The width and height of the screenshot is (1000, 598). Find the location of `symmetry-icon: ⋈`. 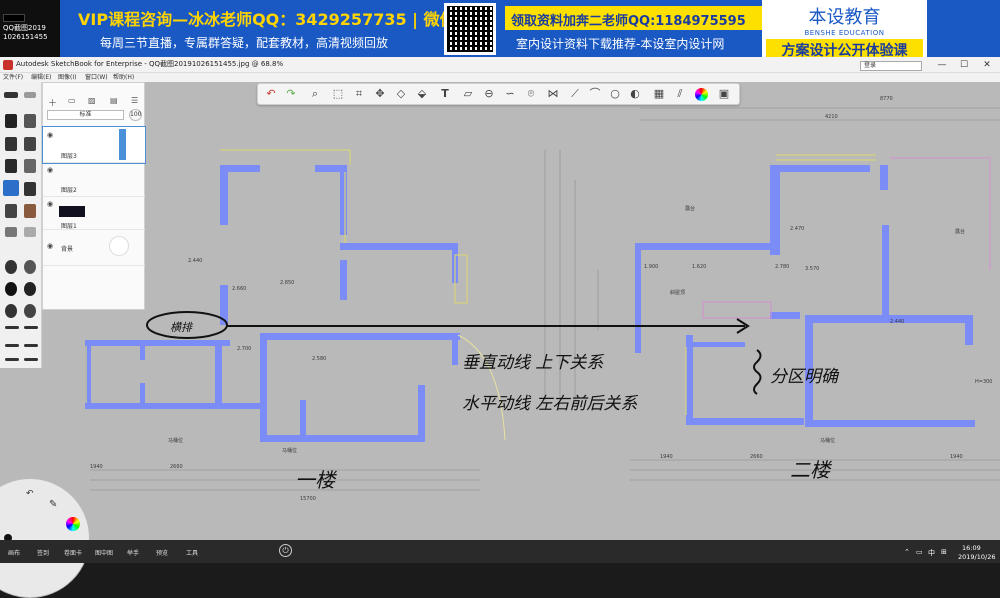

symmetry-icon: ⋈ is located at coordinates (553, 94).